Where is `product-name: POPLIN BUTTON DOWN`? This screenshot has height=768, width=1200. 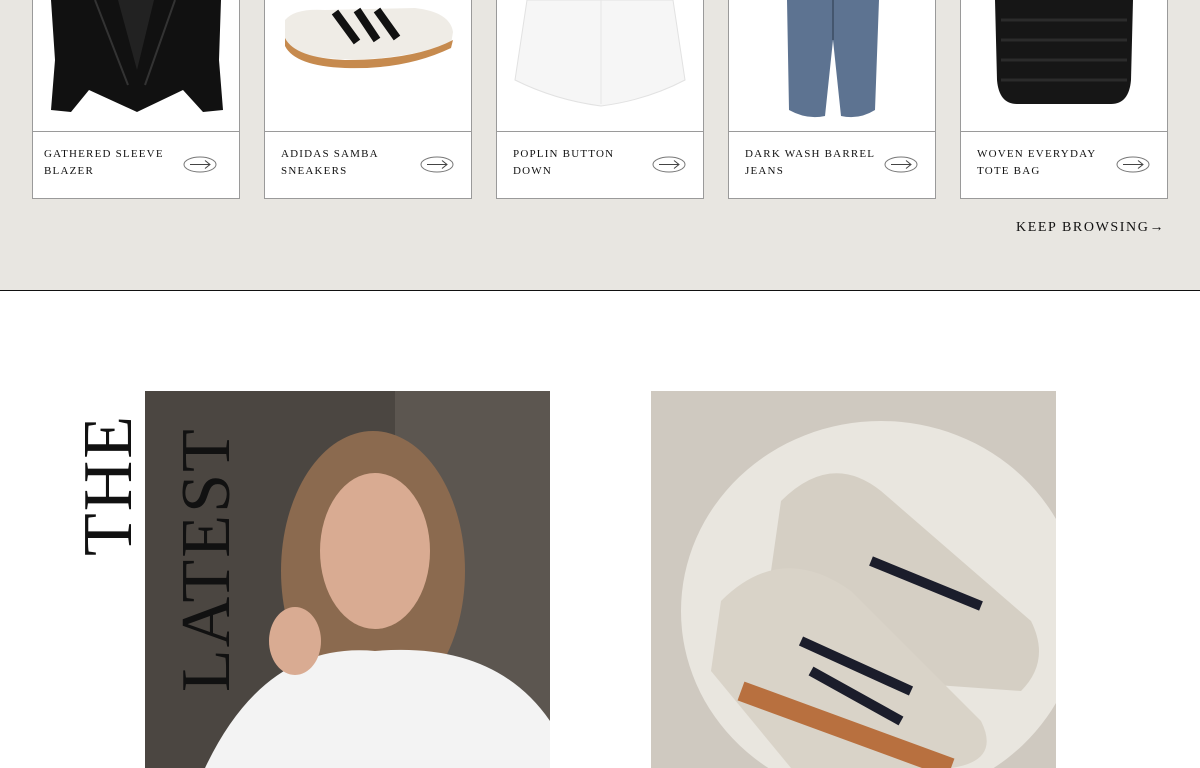
product-name: POPLIN BUTTON DOWN is located at coordinates (578, 163).